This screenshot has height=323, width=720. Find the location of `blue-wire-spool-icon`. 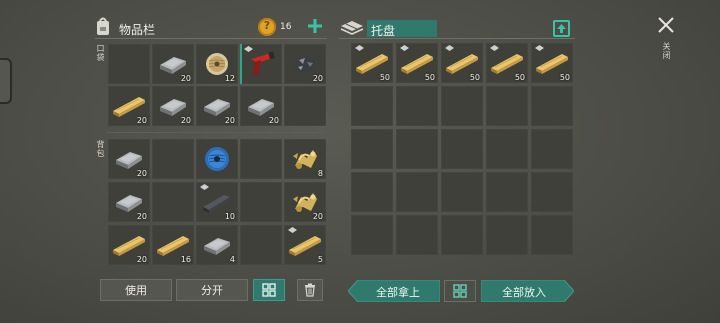

blue-wire-spool-icon is located at coordinates (217, 159).